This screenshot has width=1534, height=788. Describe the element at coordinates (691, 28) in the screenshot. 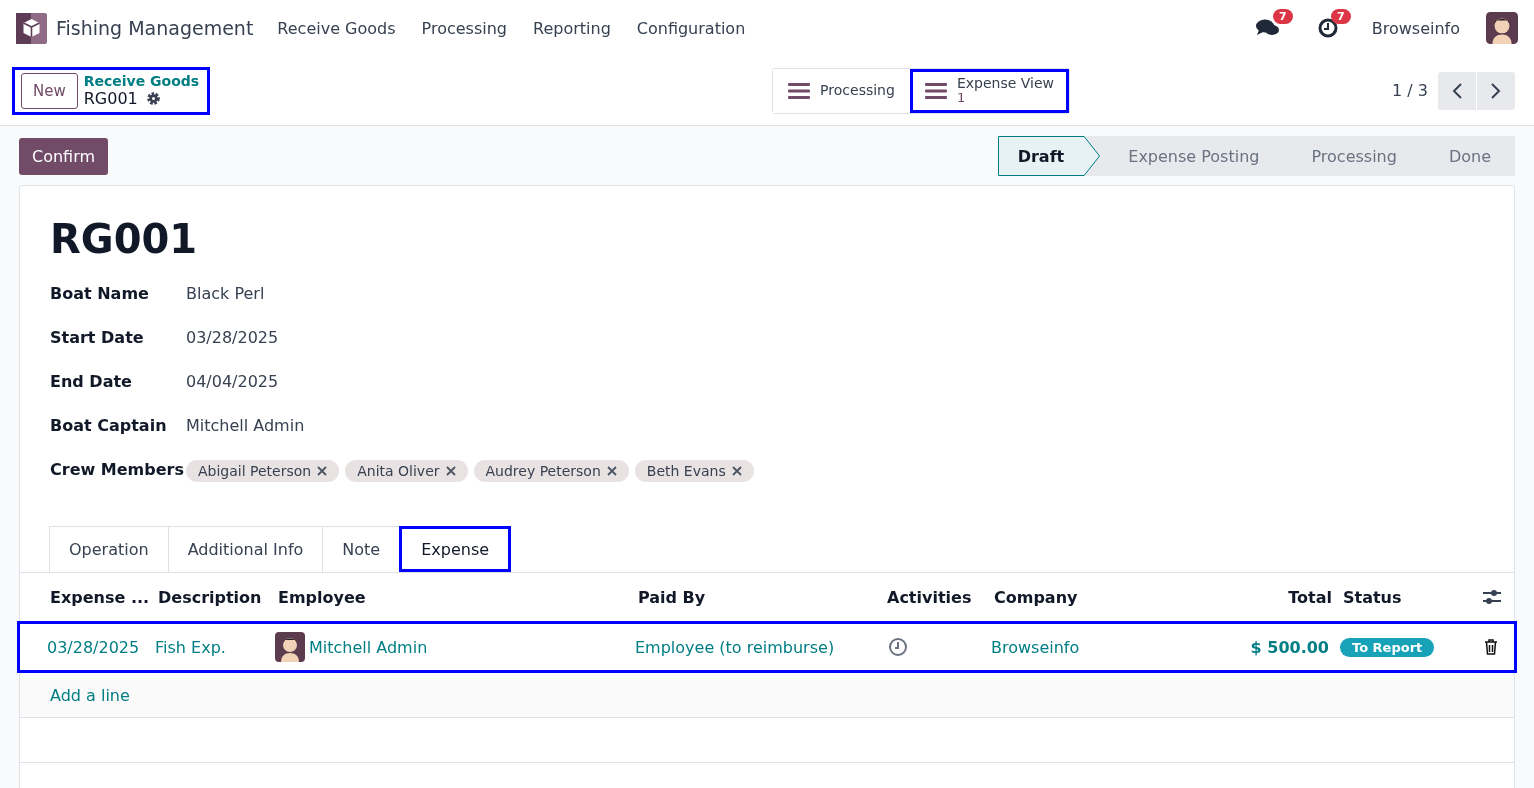

I see `menu-item: Configuration` at that location.